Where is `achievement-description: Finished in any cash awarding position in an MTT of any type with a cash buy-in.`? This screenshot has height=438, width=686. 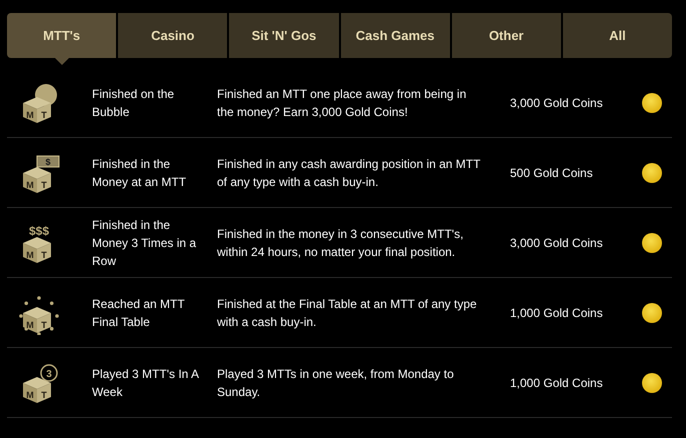
achievement-description: Finished in any cash awarding position in an MTT of any type with a cash buy-in. is located at coordinates (349, 173).